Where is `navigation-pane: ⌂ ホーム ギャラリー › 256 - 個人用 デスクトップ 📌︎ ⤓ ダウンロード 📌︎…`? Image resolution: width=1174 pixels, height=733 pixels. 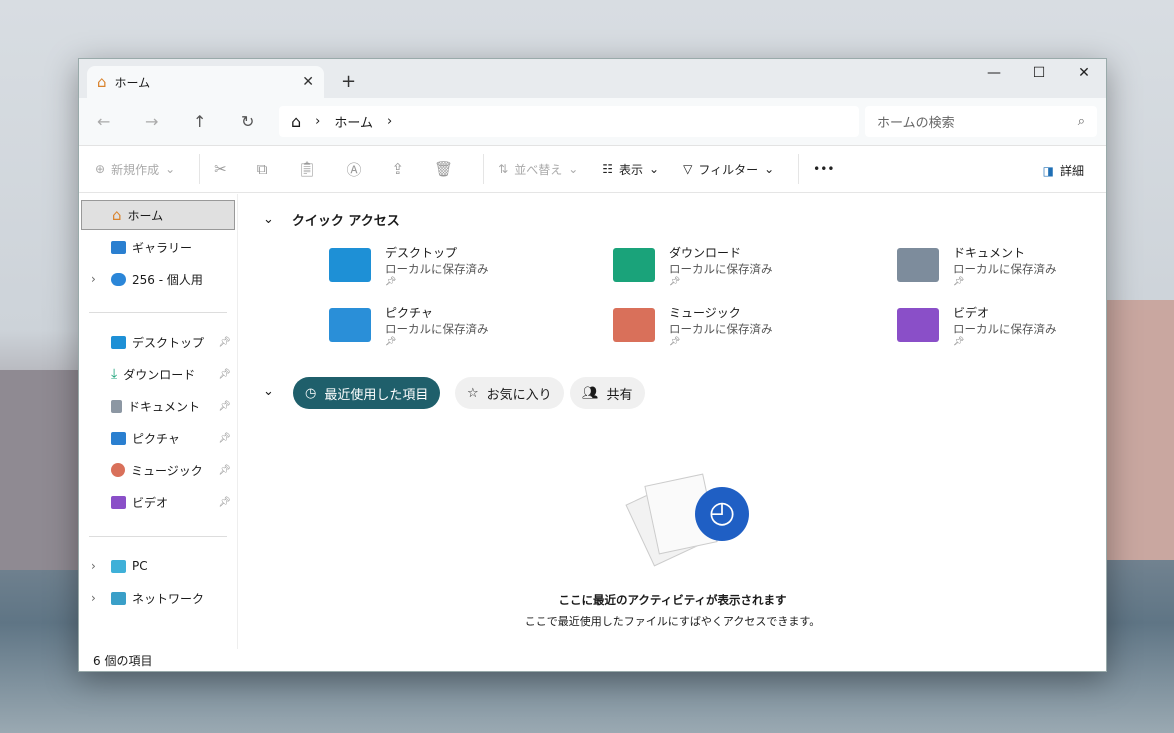 navigation-pane: ⌂ ホーム ギャラリー › 256 - 個人用 デスクトップ 📌︎ ⤓ ダウンロード 📌︎… is located at coordinates (158, 421).